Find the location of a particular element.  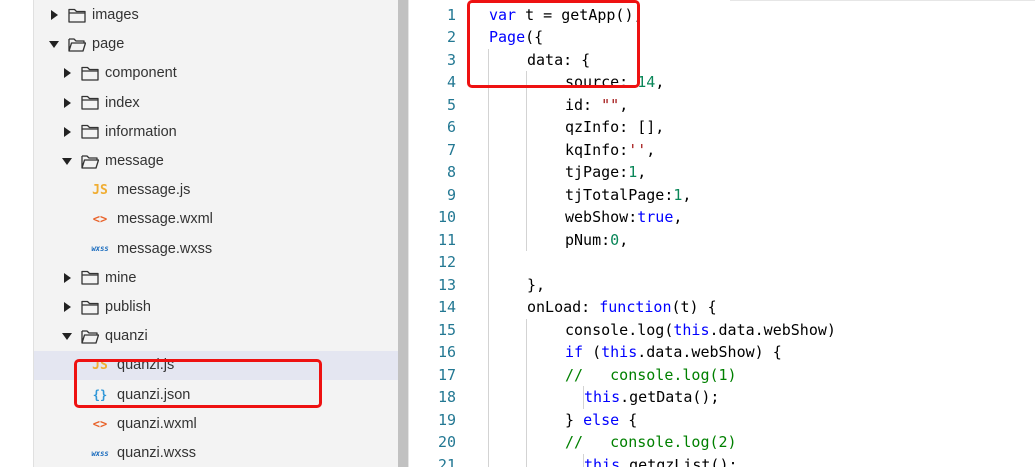

code-line: 12 is located at coordinates (722, 262).